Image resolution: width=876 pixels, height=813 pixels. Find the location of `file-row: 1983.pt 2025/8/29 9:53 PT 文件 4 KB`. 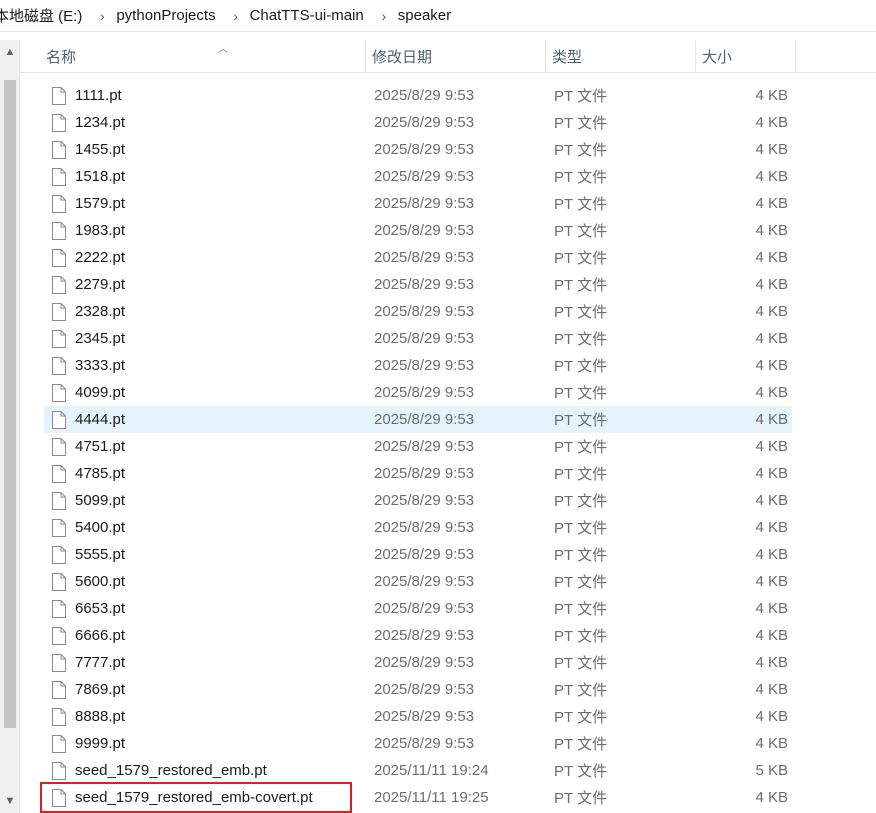

file-row: 1983.pt 2025/8/29 9:53 PT 文件 4 KB is located at coordinates (418, 230).